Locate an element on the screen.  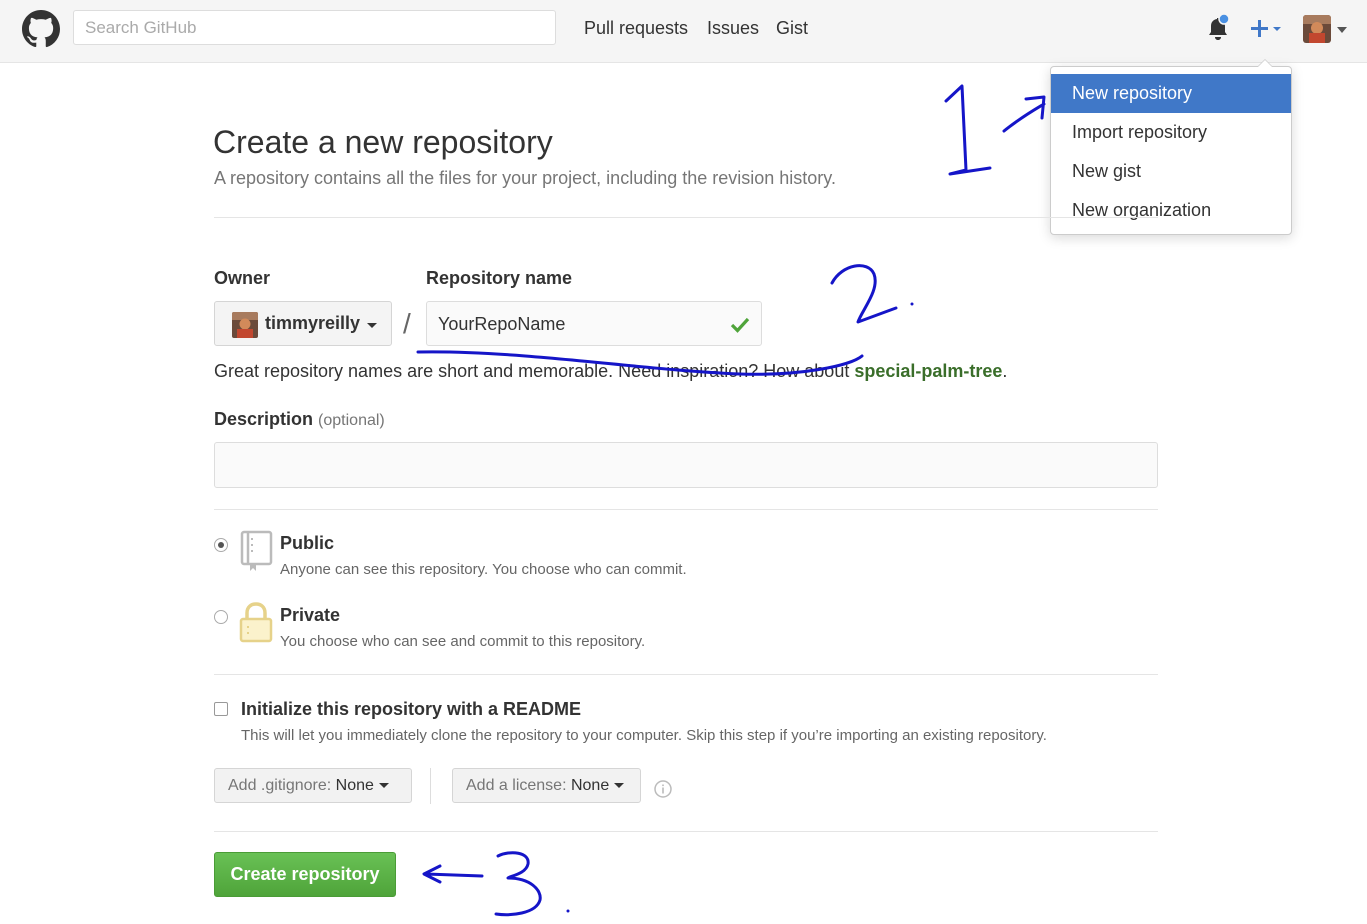
repo-name-input: YourRepoName is located at coordinates (594, 323).